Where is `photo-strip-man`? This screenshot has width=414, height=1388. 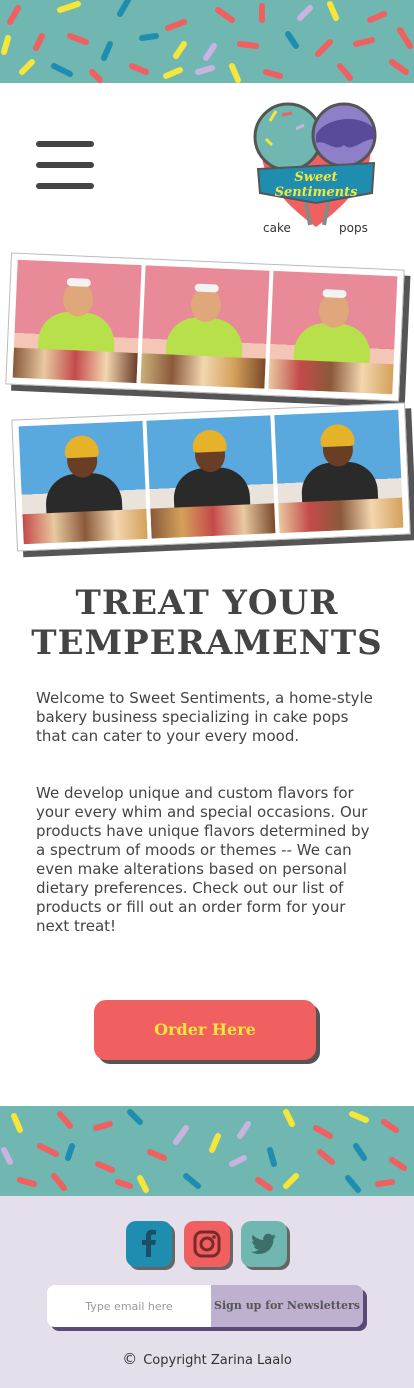
photo-strip-man is located at coordinates (211, 477).